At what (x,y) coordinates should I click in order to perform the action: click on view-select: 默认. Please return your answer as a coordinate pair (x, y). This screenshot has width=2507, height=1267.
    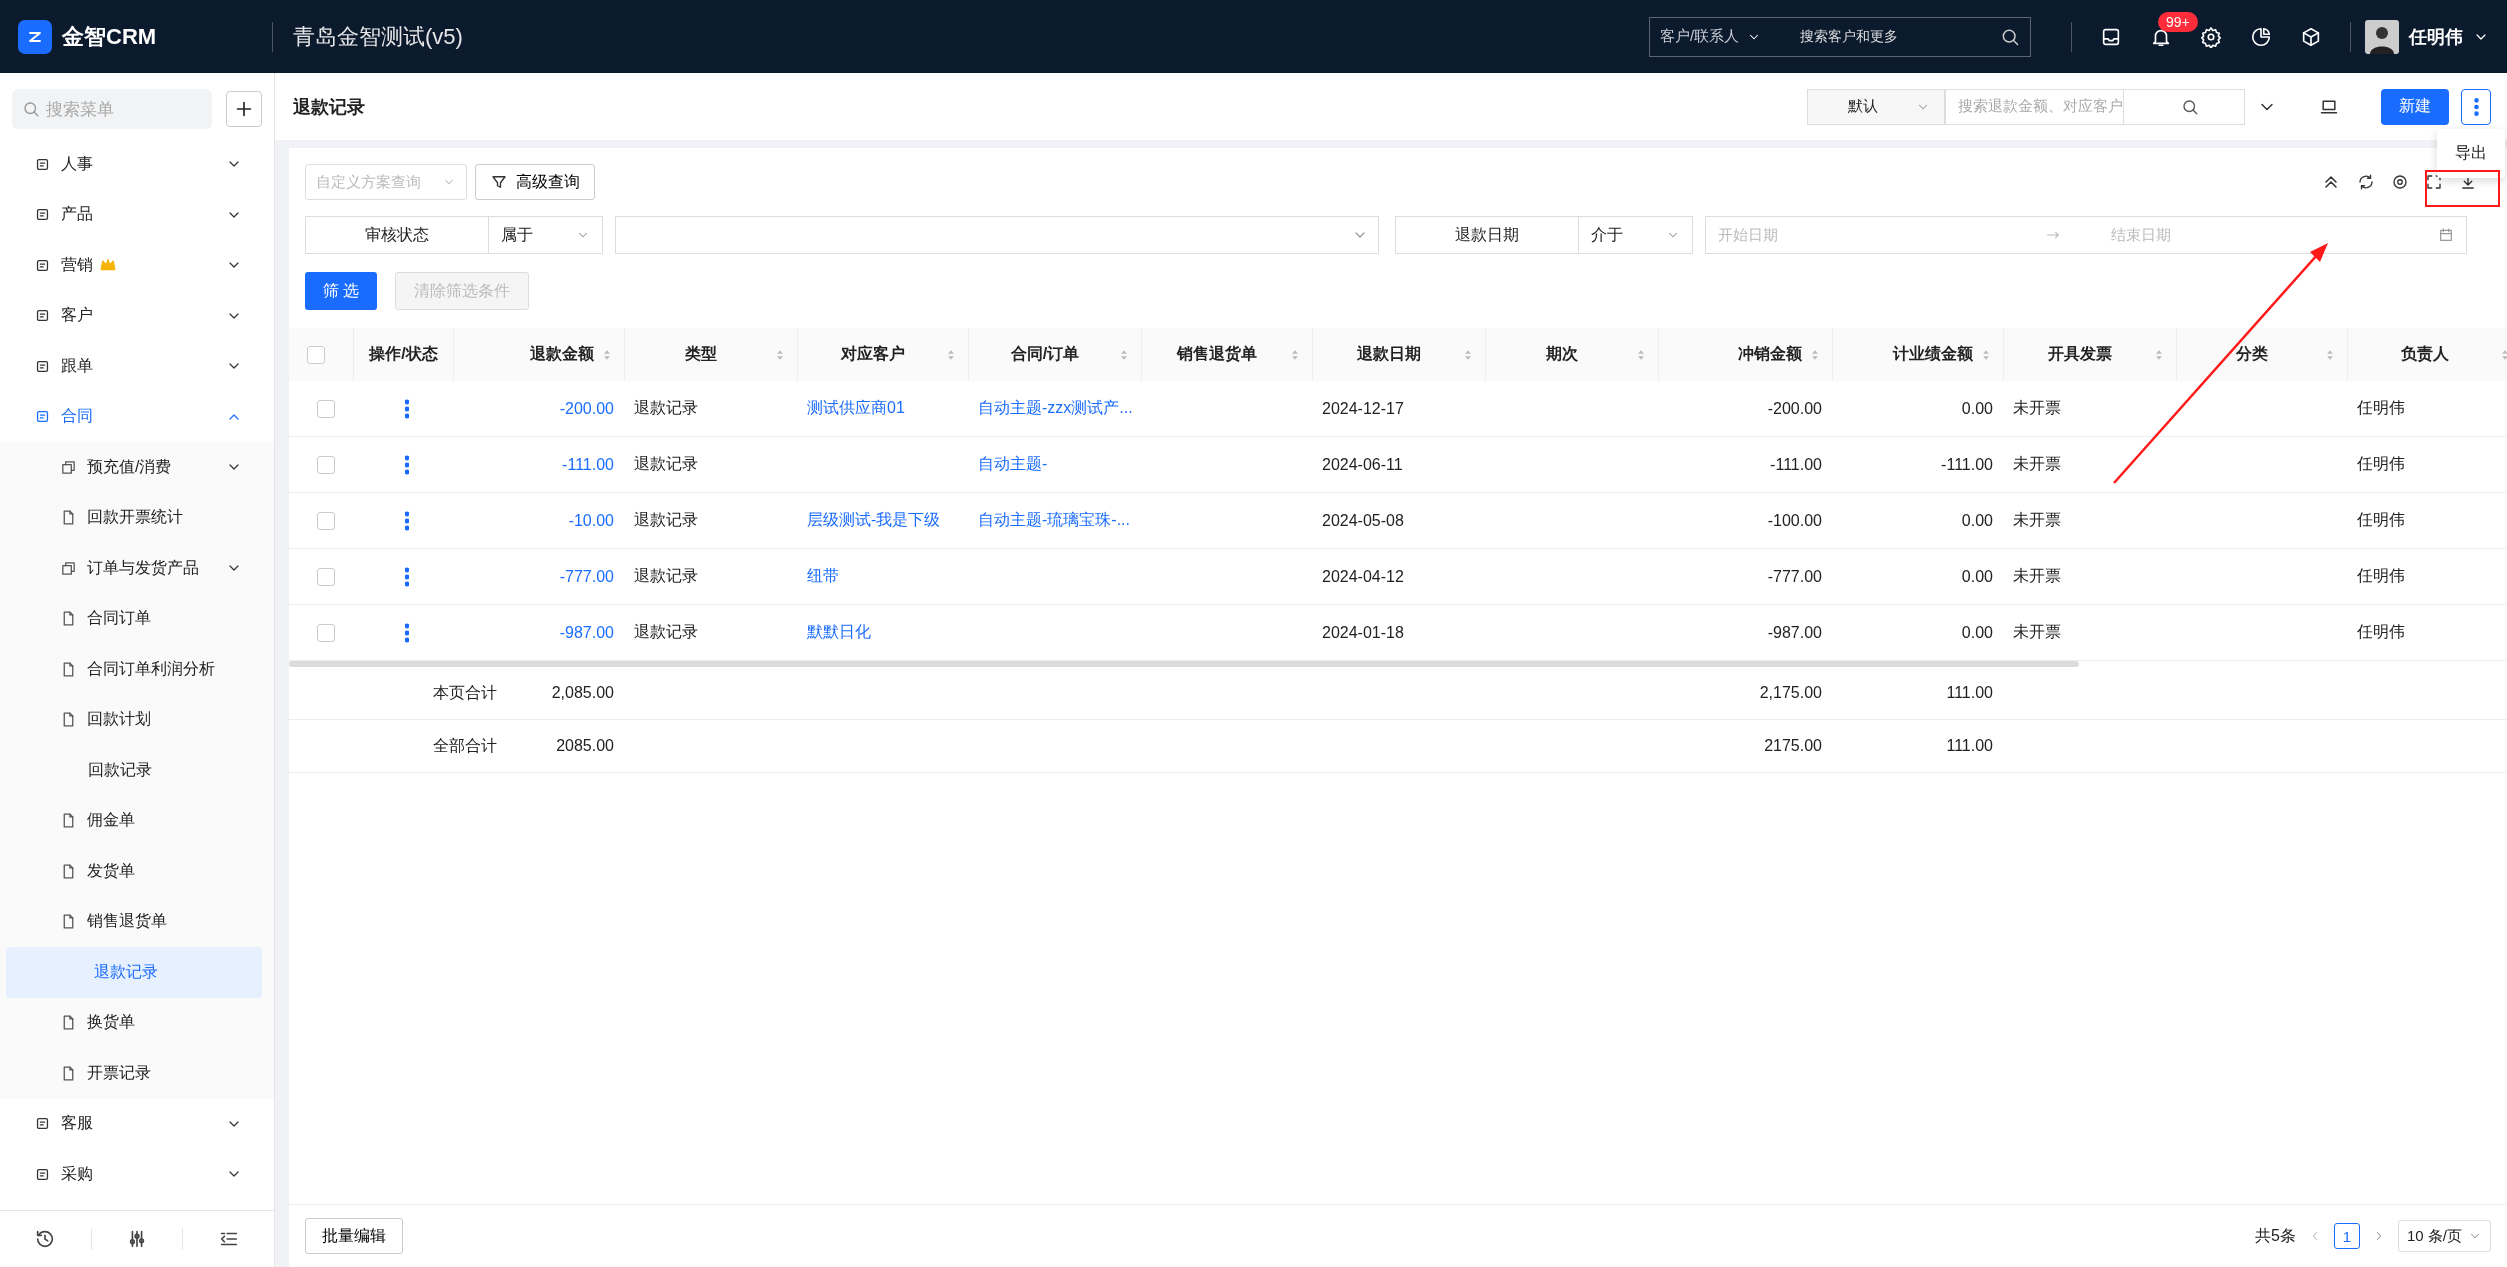
    Looking at the image, I should click on (1876, 106).